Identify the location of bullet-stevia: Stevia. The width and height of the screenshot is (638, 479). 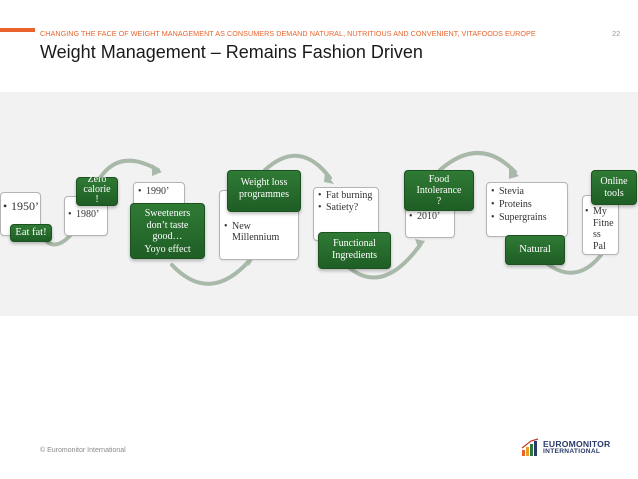
(527, 191).